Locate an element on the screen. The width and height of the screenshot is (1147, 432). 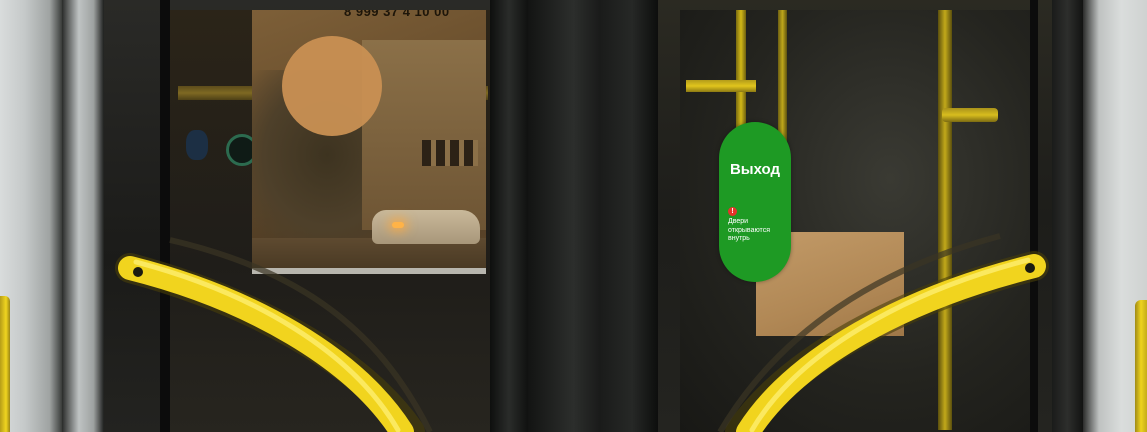
left-handrail-bolt-icon is located at coordinates (138, 272).